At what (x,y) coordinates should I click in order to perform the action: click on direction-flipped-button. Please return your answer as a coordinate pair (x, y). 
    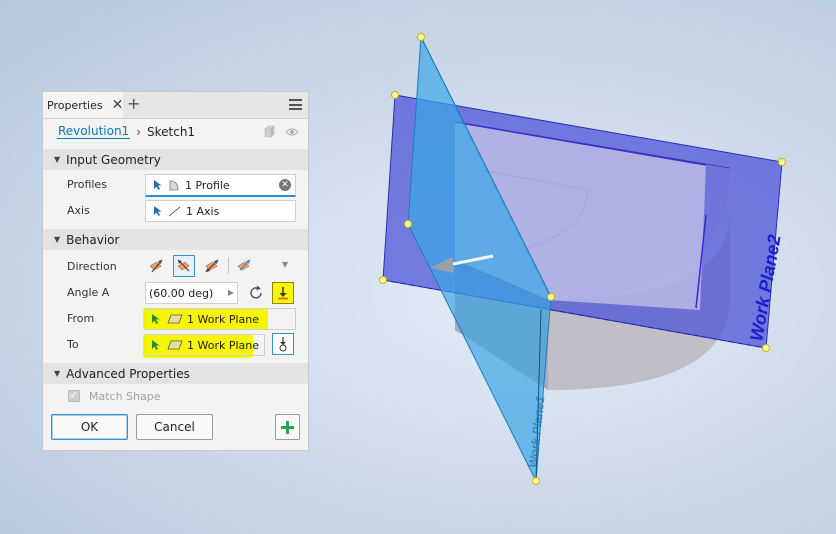
    Looking at the image, I should click on (184, 266).